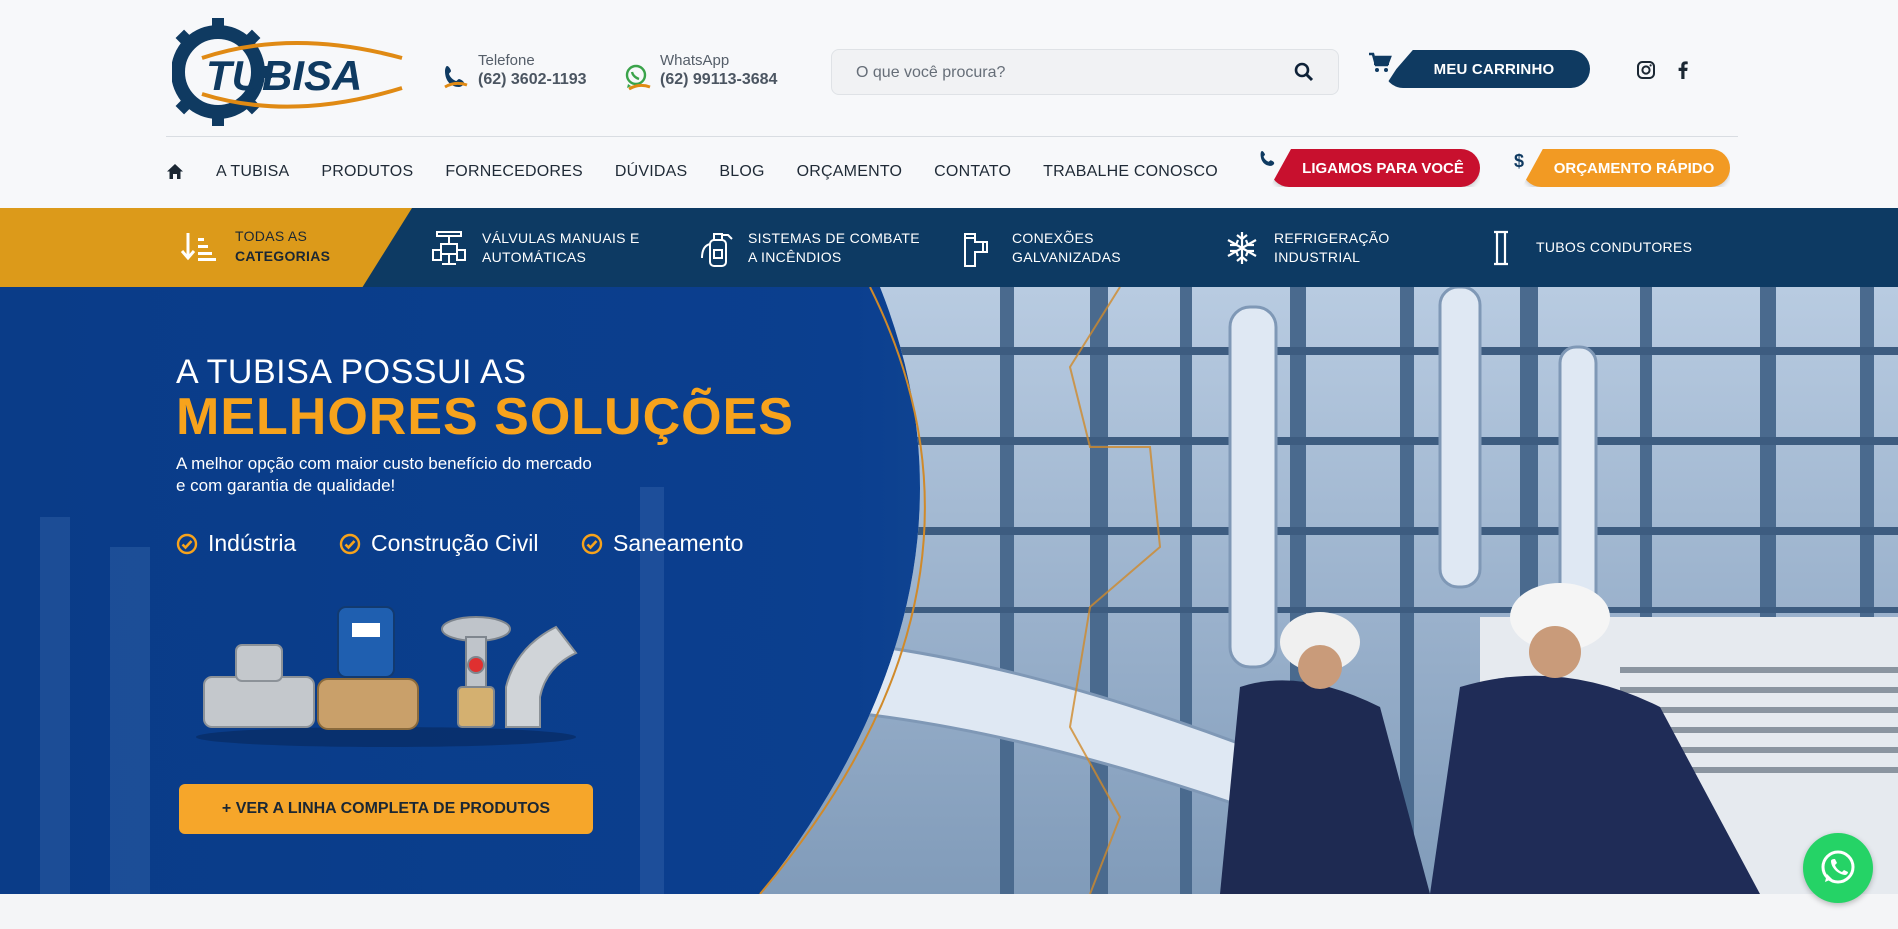  Describe the element at coordinates (1332, 247) in the screenshot. I see `category-label: REFRIGERAÇÃO INDUSTRIAL` at that location.